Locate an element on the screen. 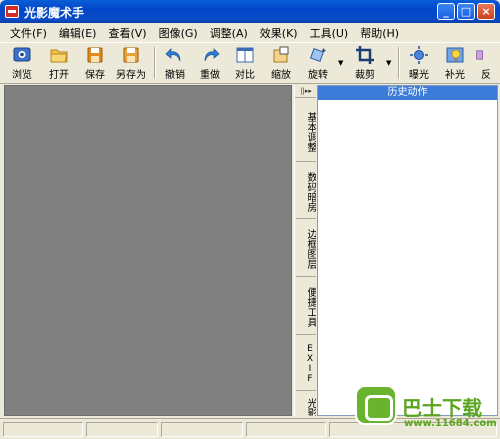 The height and width of the screenshot is (439, 500). fill-light-button: 补光 is located at coordinates (455, 64).